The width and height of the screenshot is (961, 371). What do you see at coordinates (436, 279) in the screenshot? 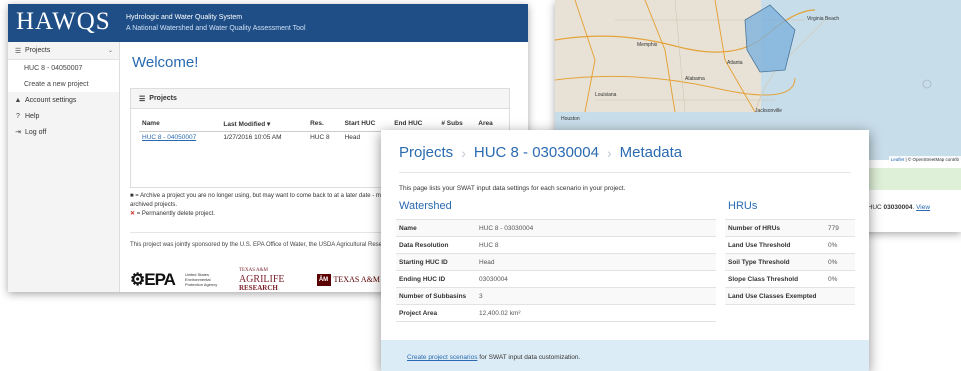
I see `table-key: Ending HUC ID` at bounding box center [436, 279].